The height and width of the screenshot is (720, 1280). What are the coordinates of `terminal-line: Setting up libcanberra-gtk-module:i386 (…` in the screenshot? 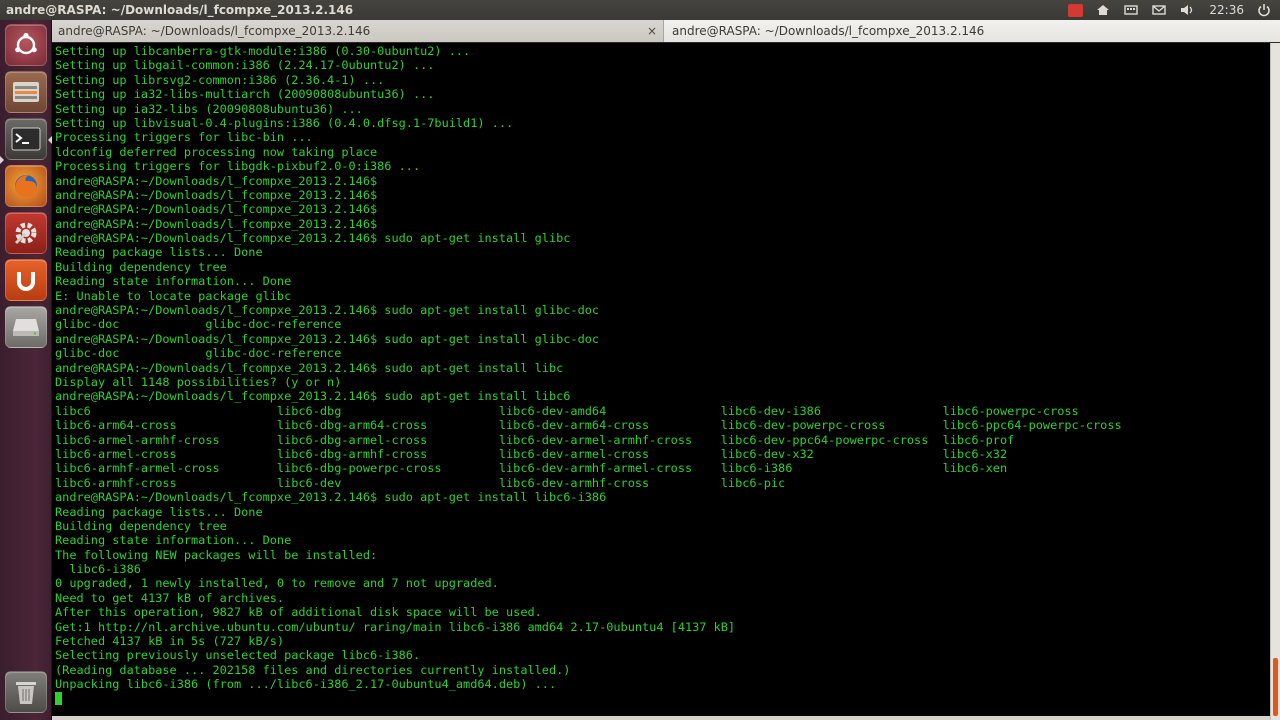 It's located at (263, 51).